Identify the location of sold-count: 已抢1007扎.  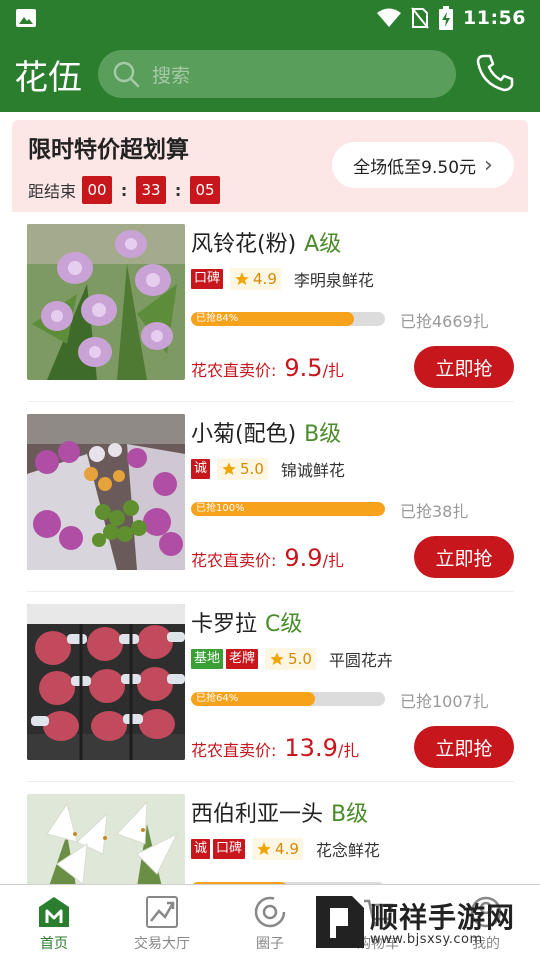
(444, 701).